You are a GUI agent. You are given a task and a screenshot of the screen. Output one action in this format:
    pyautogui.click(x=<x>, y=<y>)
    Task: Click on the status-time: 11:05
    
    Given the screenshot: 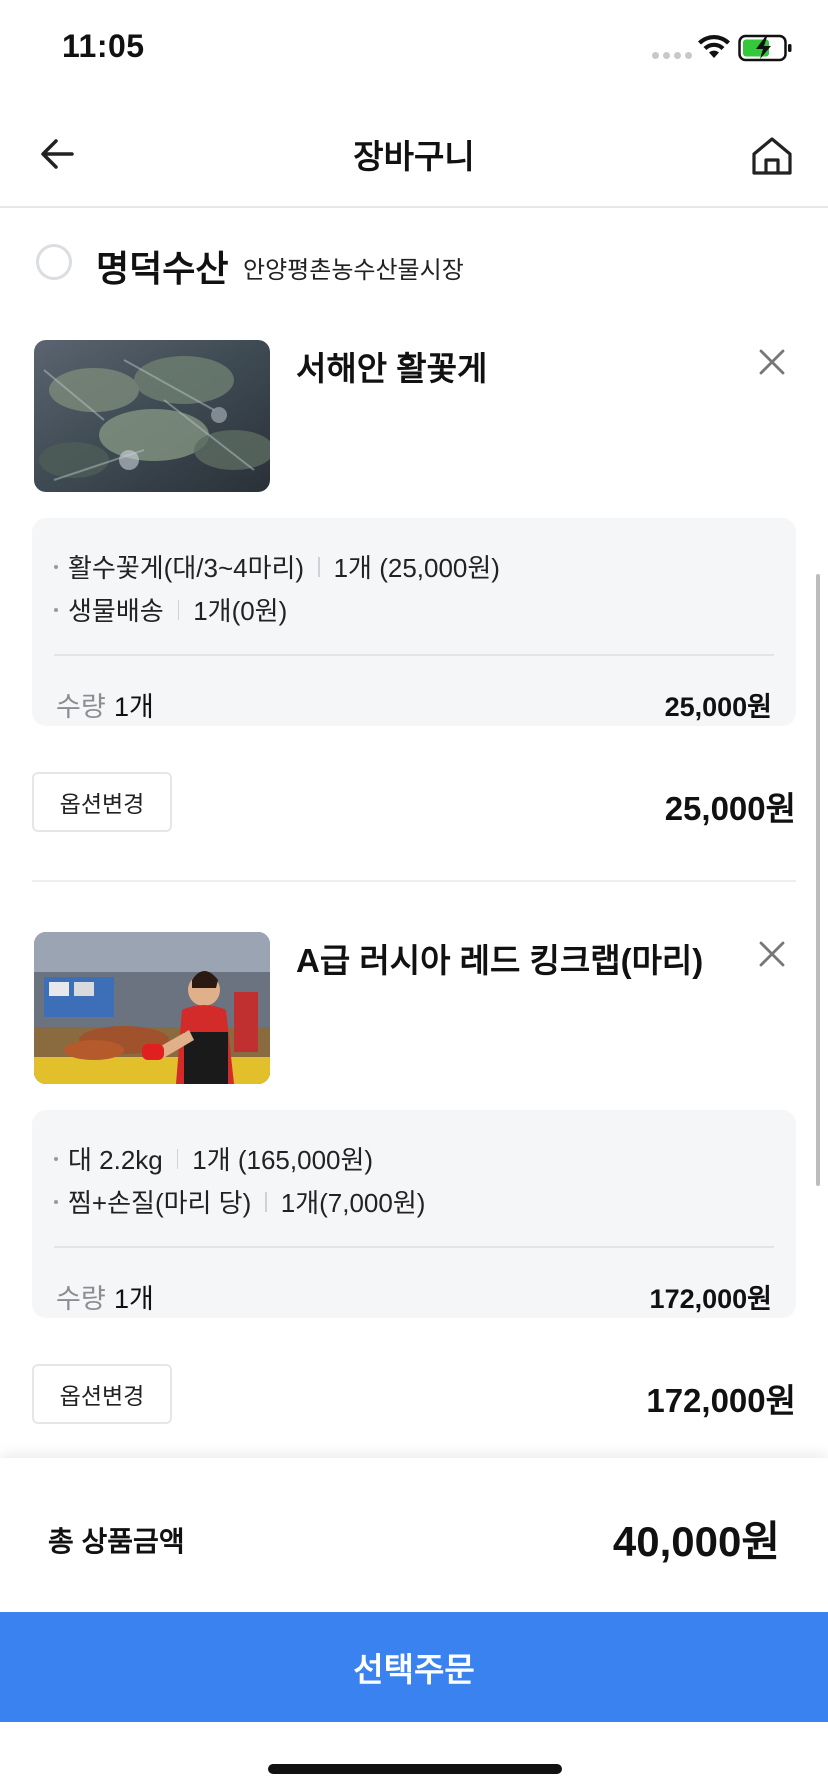 What is the action you would take?
    pyautogui.click(x=103, y=46)
    